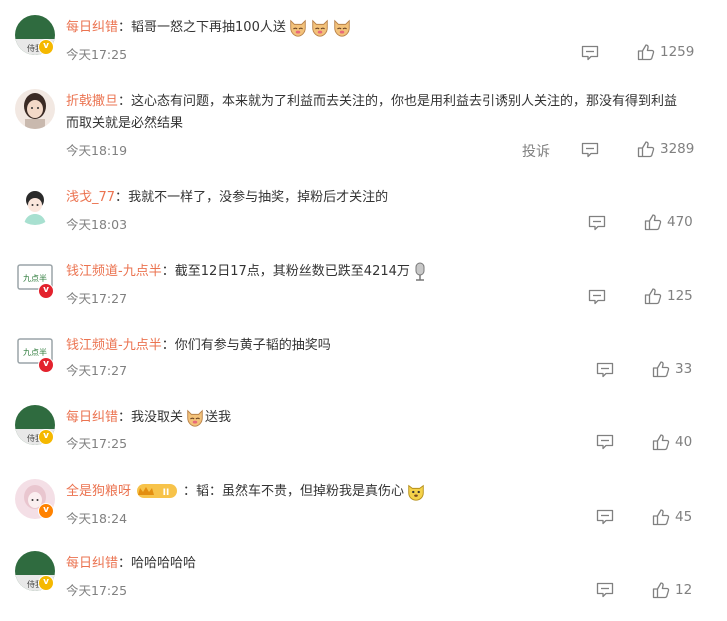 The image size is (727, 621). Describe the element at coordinates (97, 518) in the screenshot. I see `timestamp: 今天18:24` at that location.